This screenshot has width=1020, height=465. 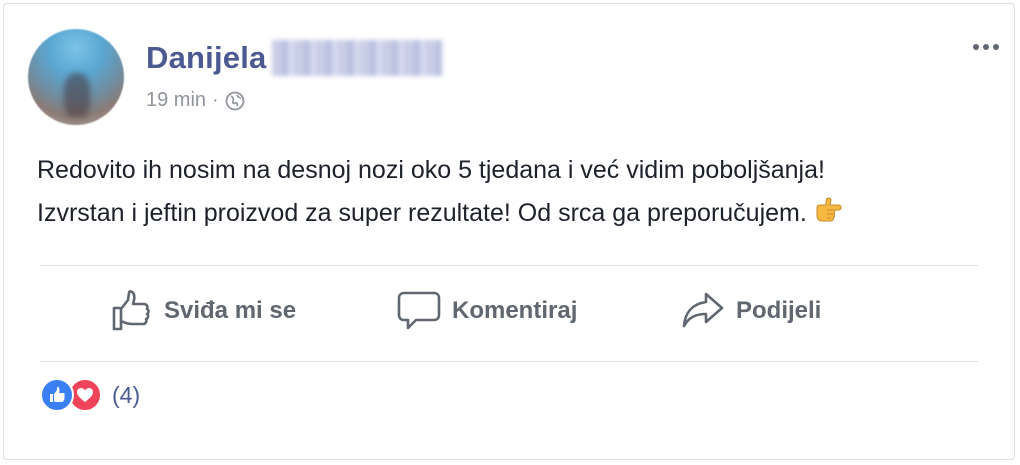 I want to click on share-button: Podijeli, so click(x=750, y=311).